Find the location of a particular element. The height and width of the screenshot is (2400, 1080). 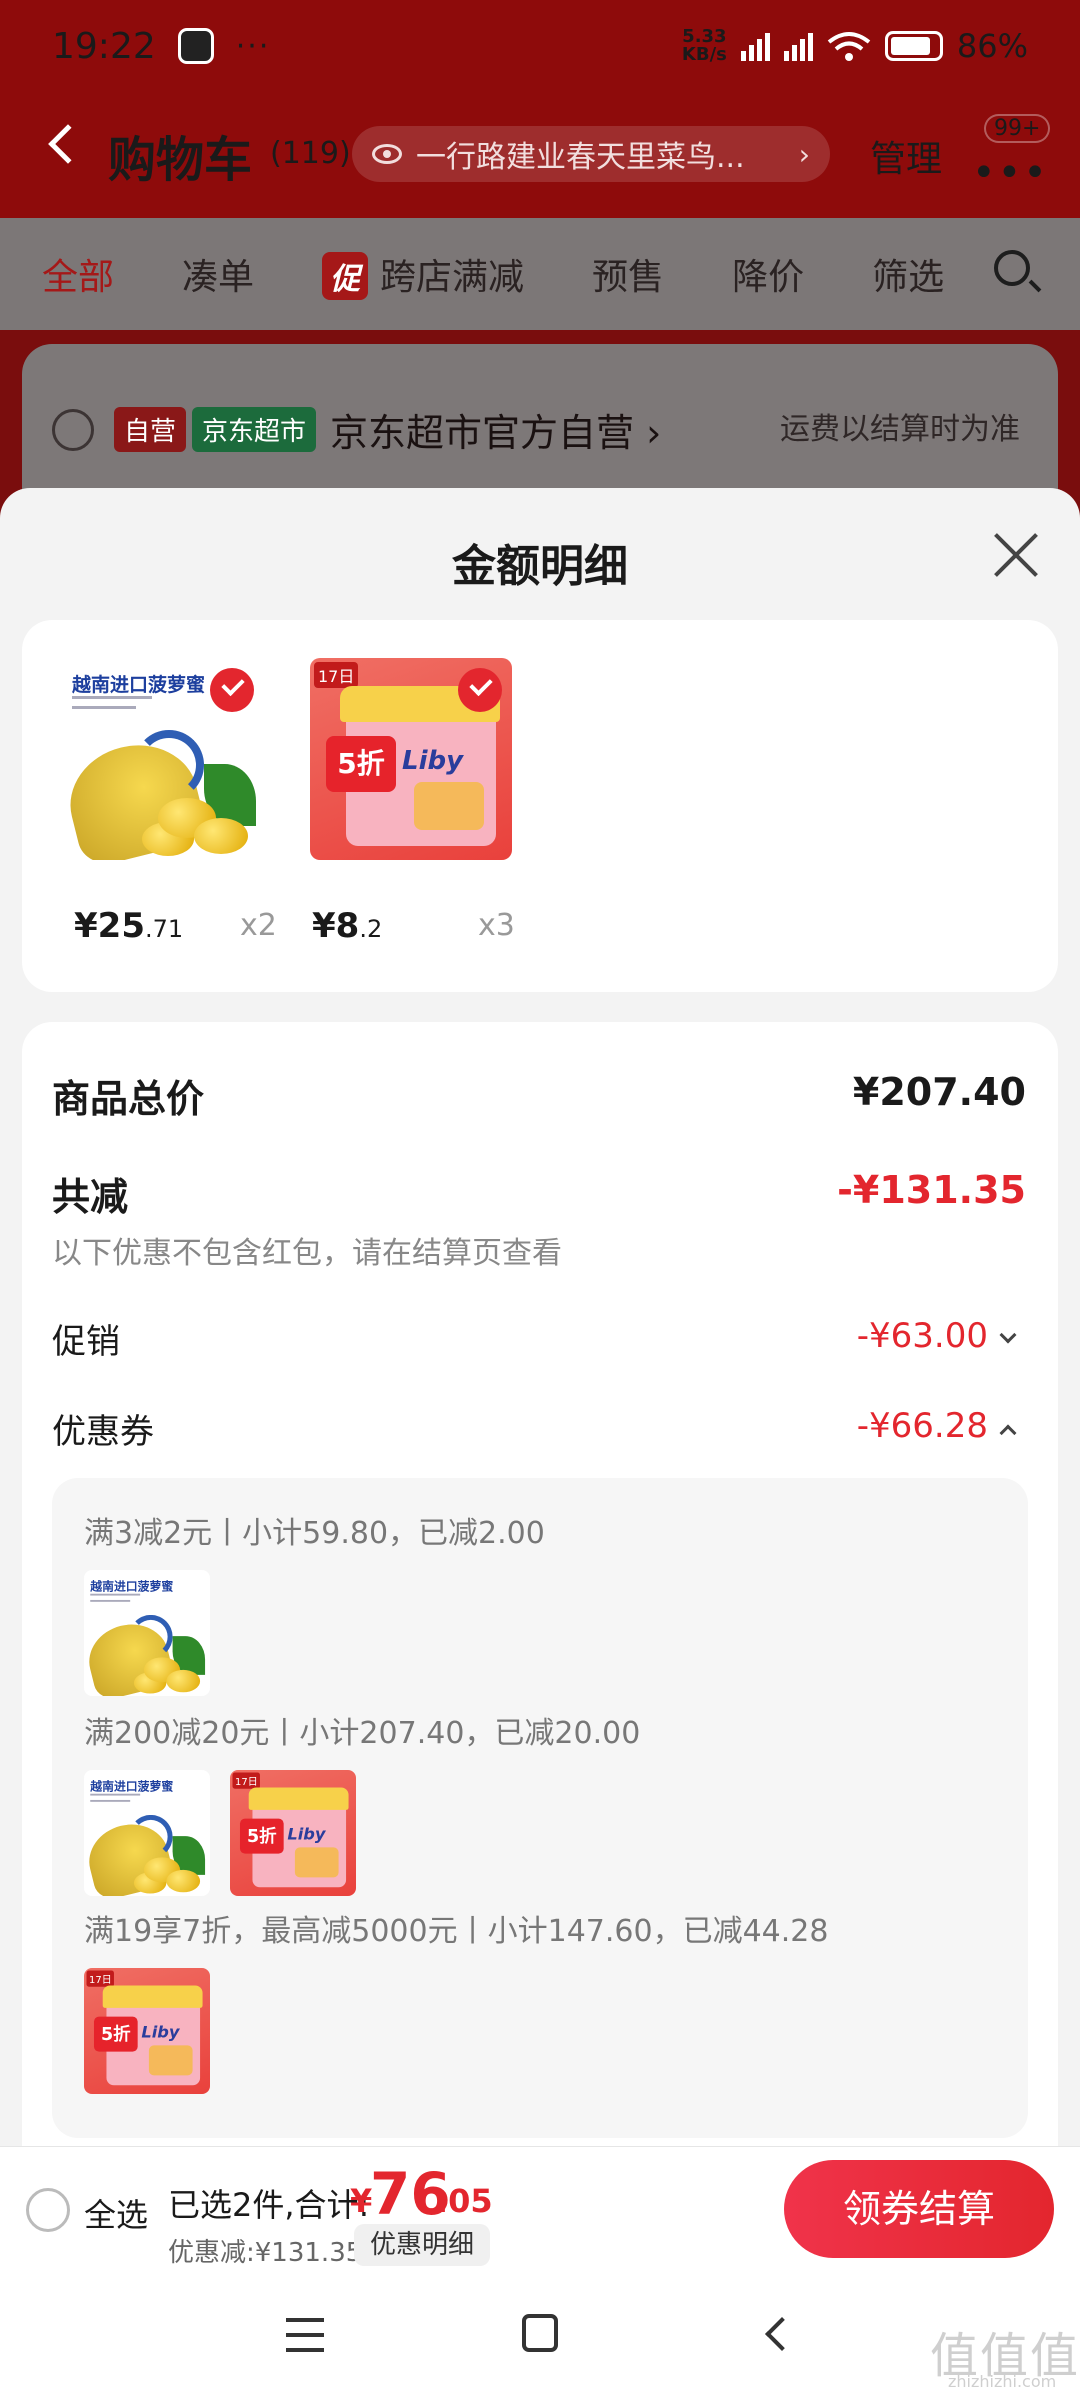

coupon-rule: 满3减2元丨小计59.80，已减2.00 is located at coordinates (314, 1533).